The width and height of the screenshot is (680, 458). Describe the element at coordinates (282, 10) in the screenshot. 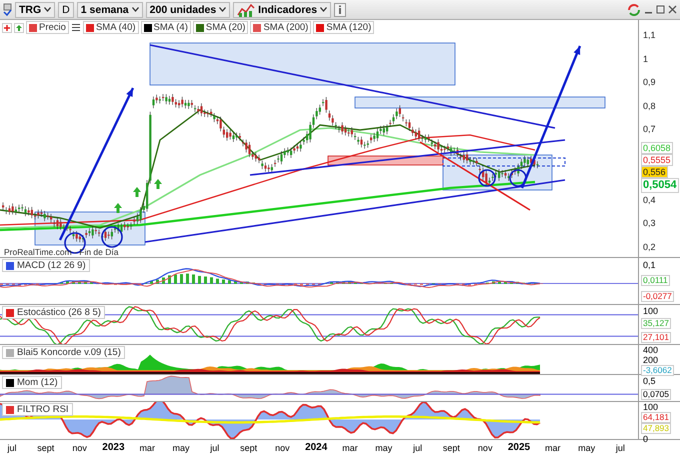

I see `indicators-dropdown: Indicadores` at that location.